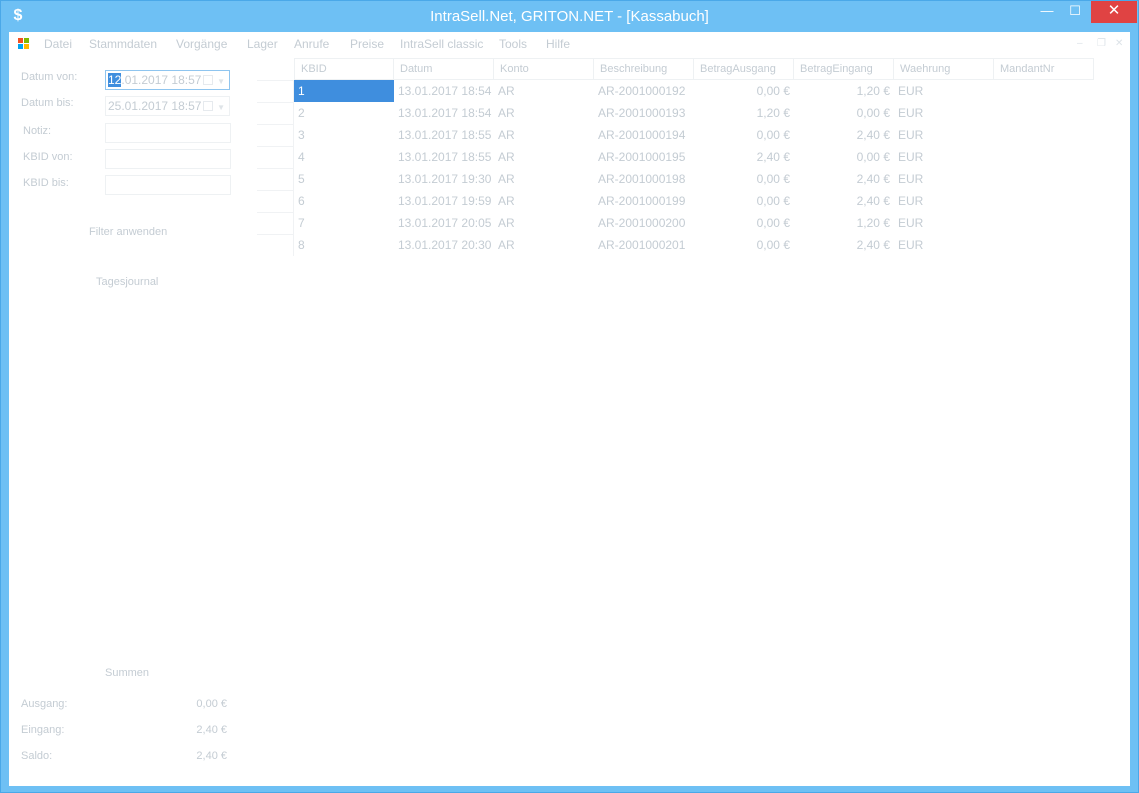 The image size is (1139, 793). What do you see at coordinates (1080, 43) in the screenshot?
I see `mdi-minimize-button: –` at bounding box center [1080, 43].